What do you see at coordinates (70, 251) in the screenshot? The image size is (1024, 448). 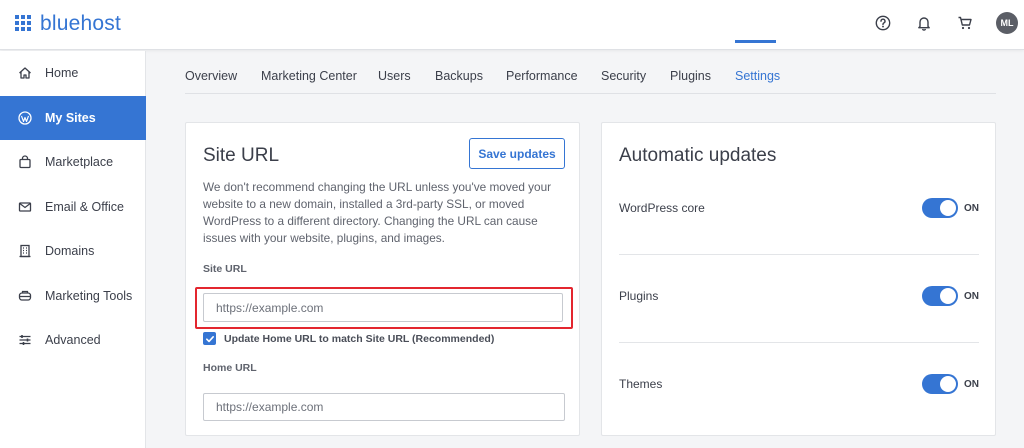 I see `sidebar-item-label: Domains` at bounding box center [70, 251].